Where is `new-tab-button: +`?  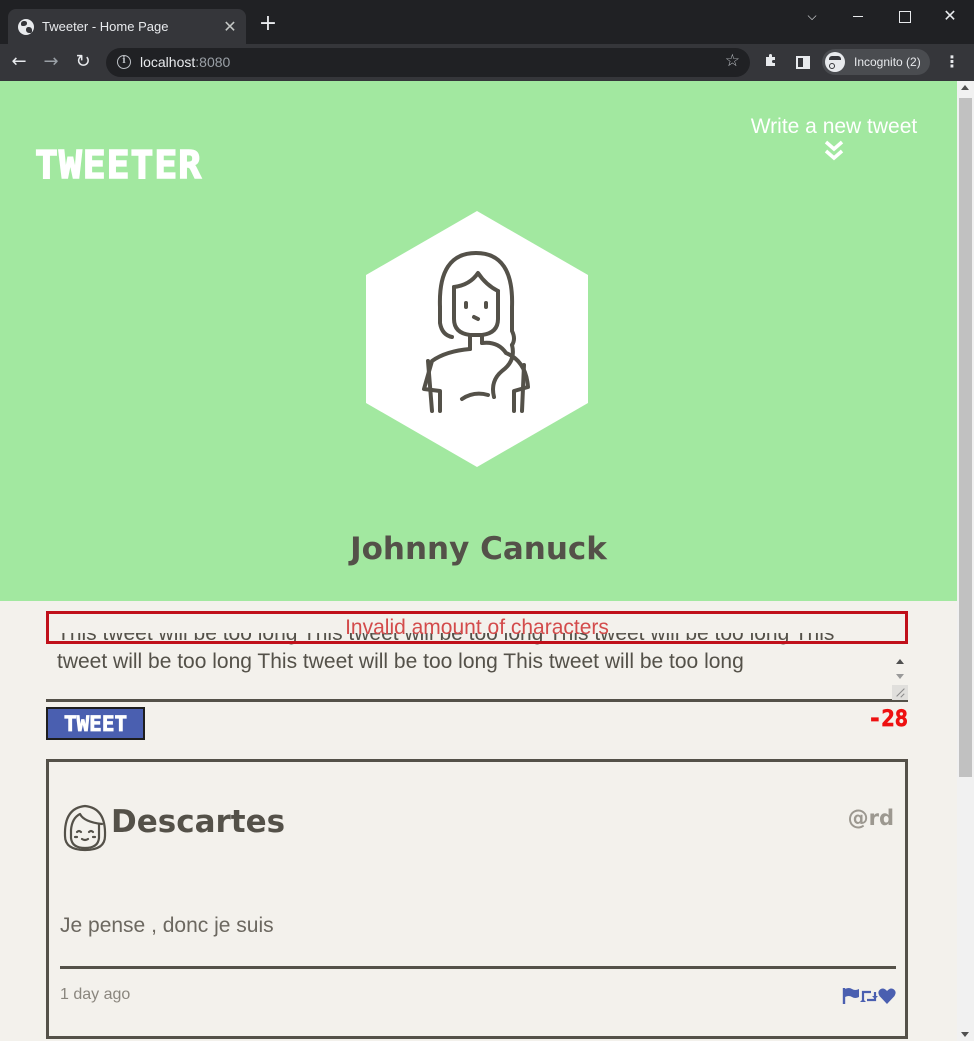
new-tab-button: + is located at coordinates (268, 24).